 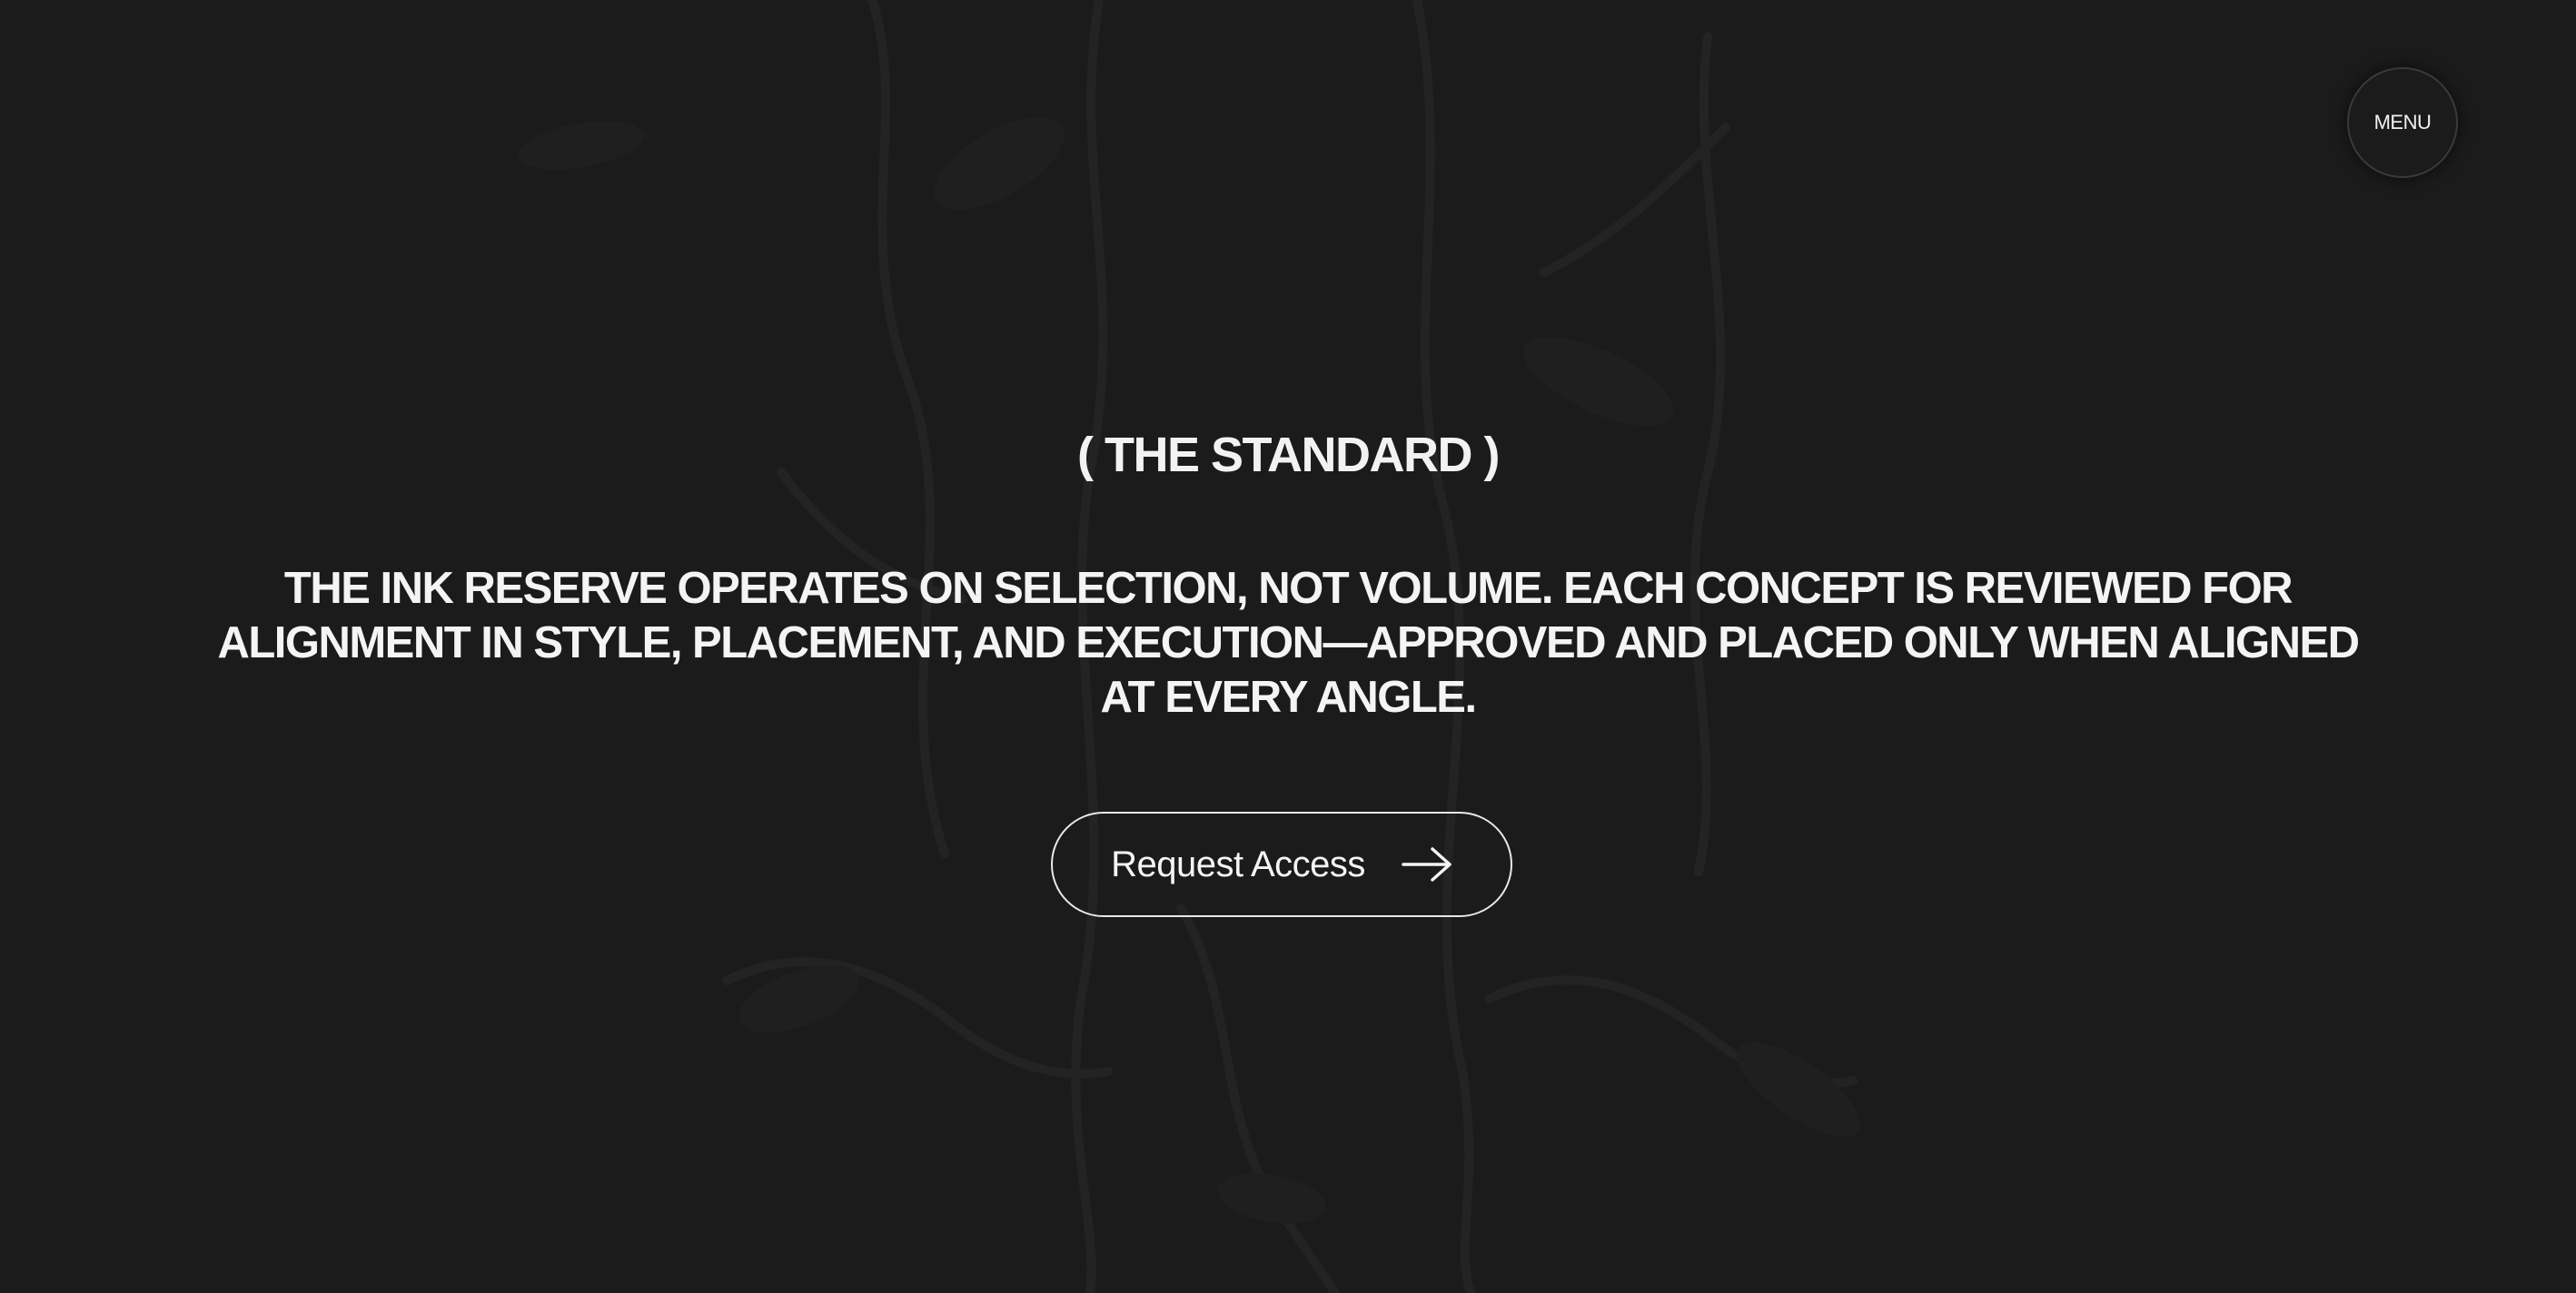 I want to click on request-access-label: Request Access, so click(x=1238, y=864).